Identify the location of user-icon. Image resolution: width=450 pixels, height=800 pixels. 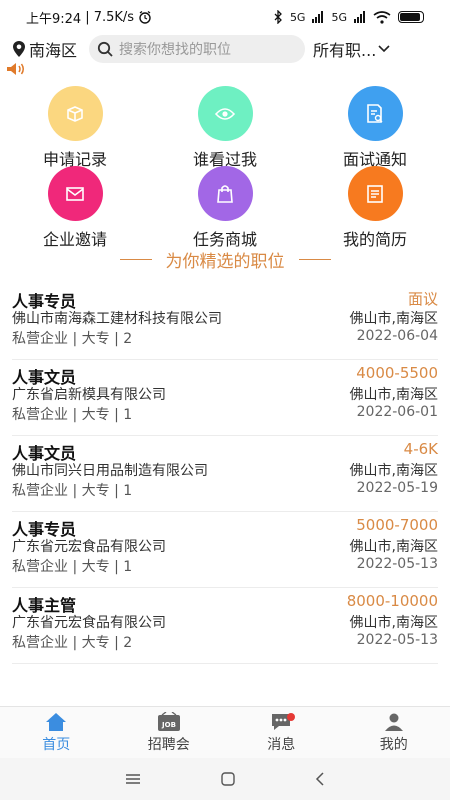
(393, 722).